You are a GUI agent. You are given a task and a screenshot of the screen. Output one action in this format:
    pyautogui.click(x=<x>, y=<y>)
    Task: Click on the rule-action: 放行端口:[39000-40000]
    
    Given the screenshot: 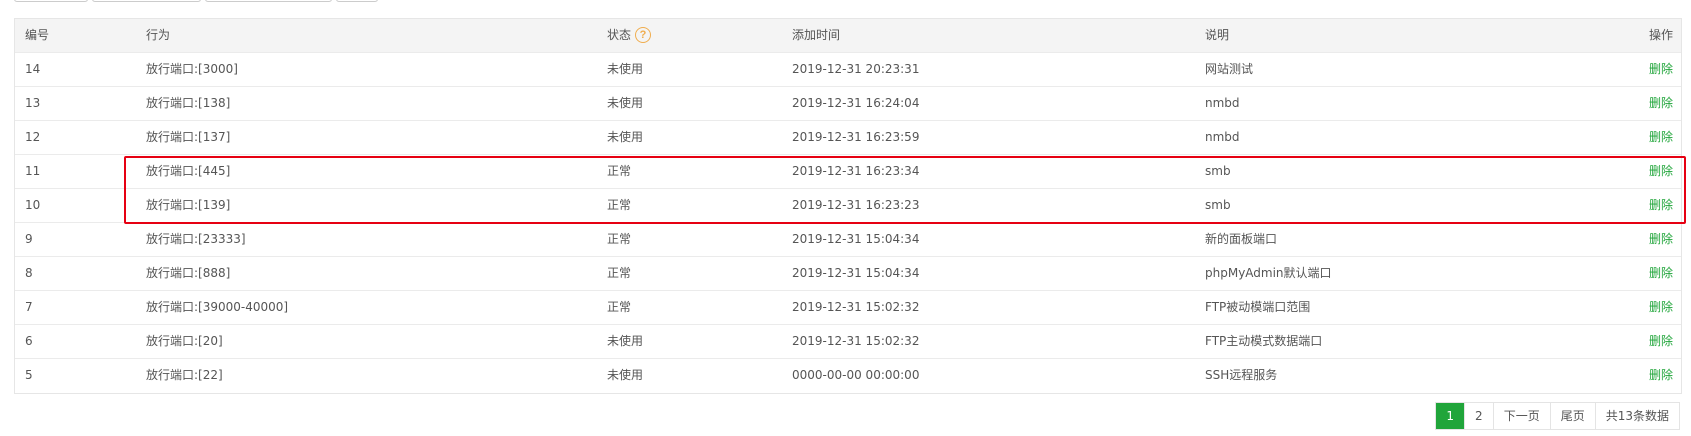 What is the action you would take?
    pyautogui.click(x=217, y=307)
    